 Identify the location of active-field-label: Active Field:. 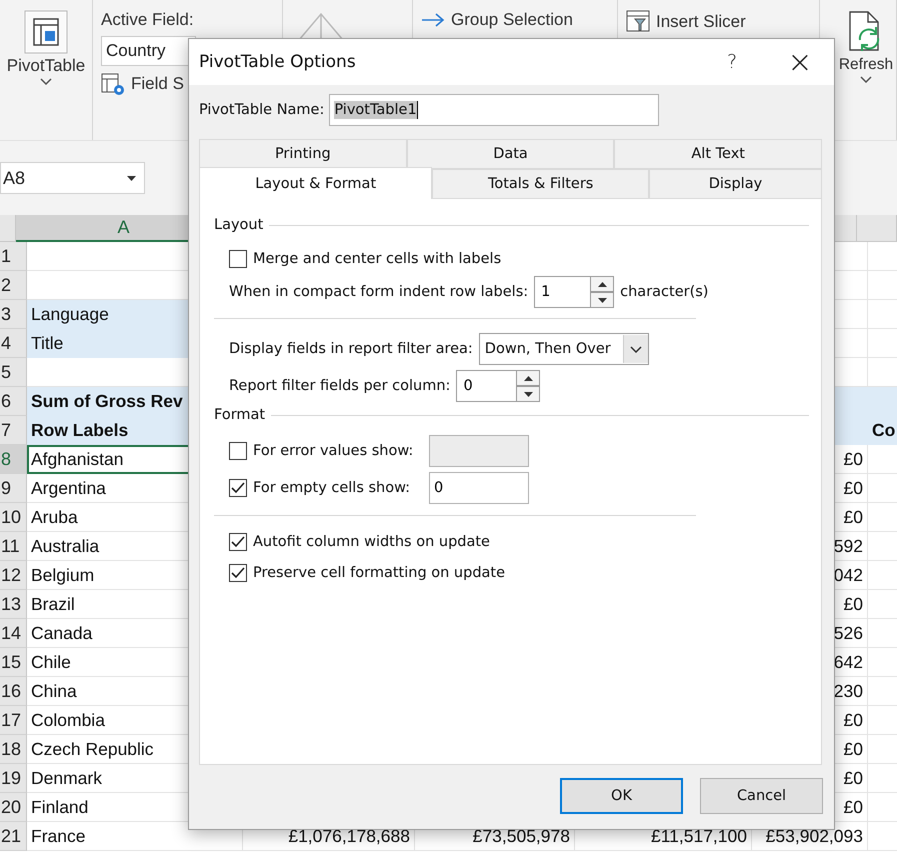
(147, 20).